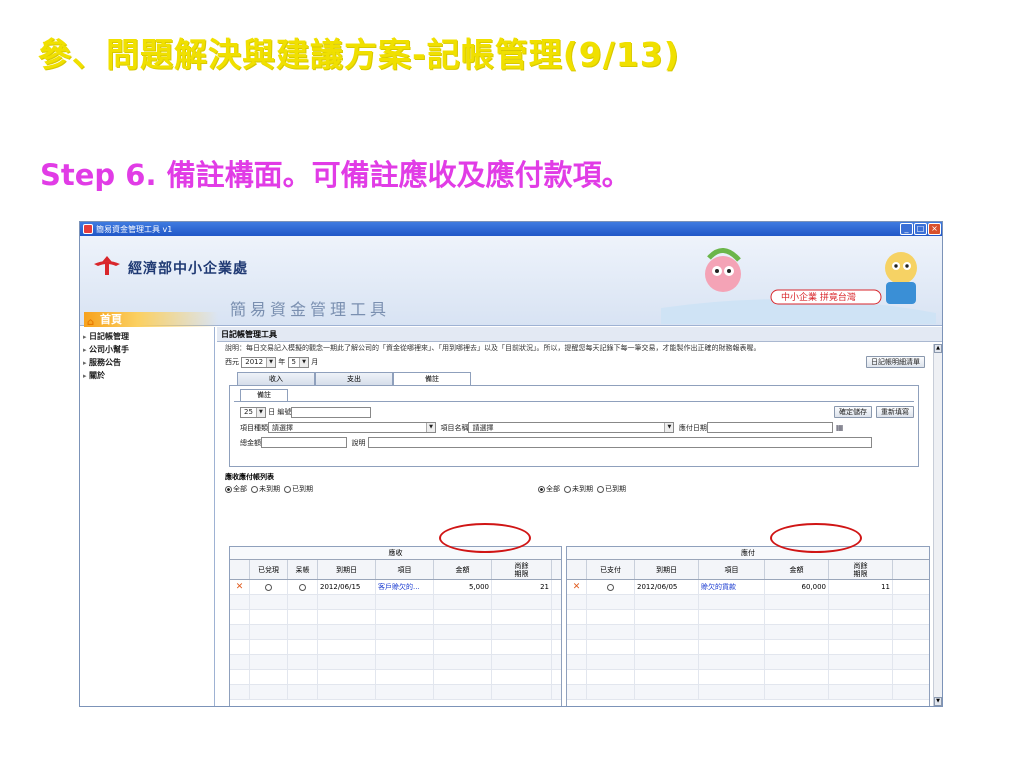  I want to click on window-titlebar: 簡易資金管理工具 v1 _ □ ×, so click(511, 229).